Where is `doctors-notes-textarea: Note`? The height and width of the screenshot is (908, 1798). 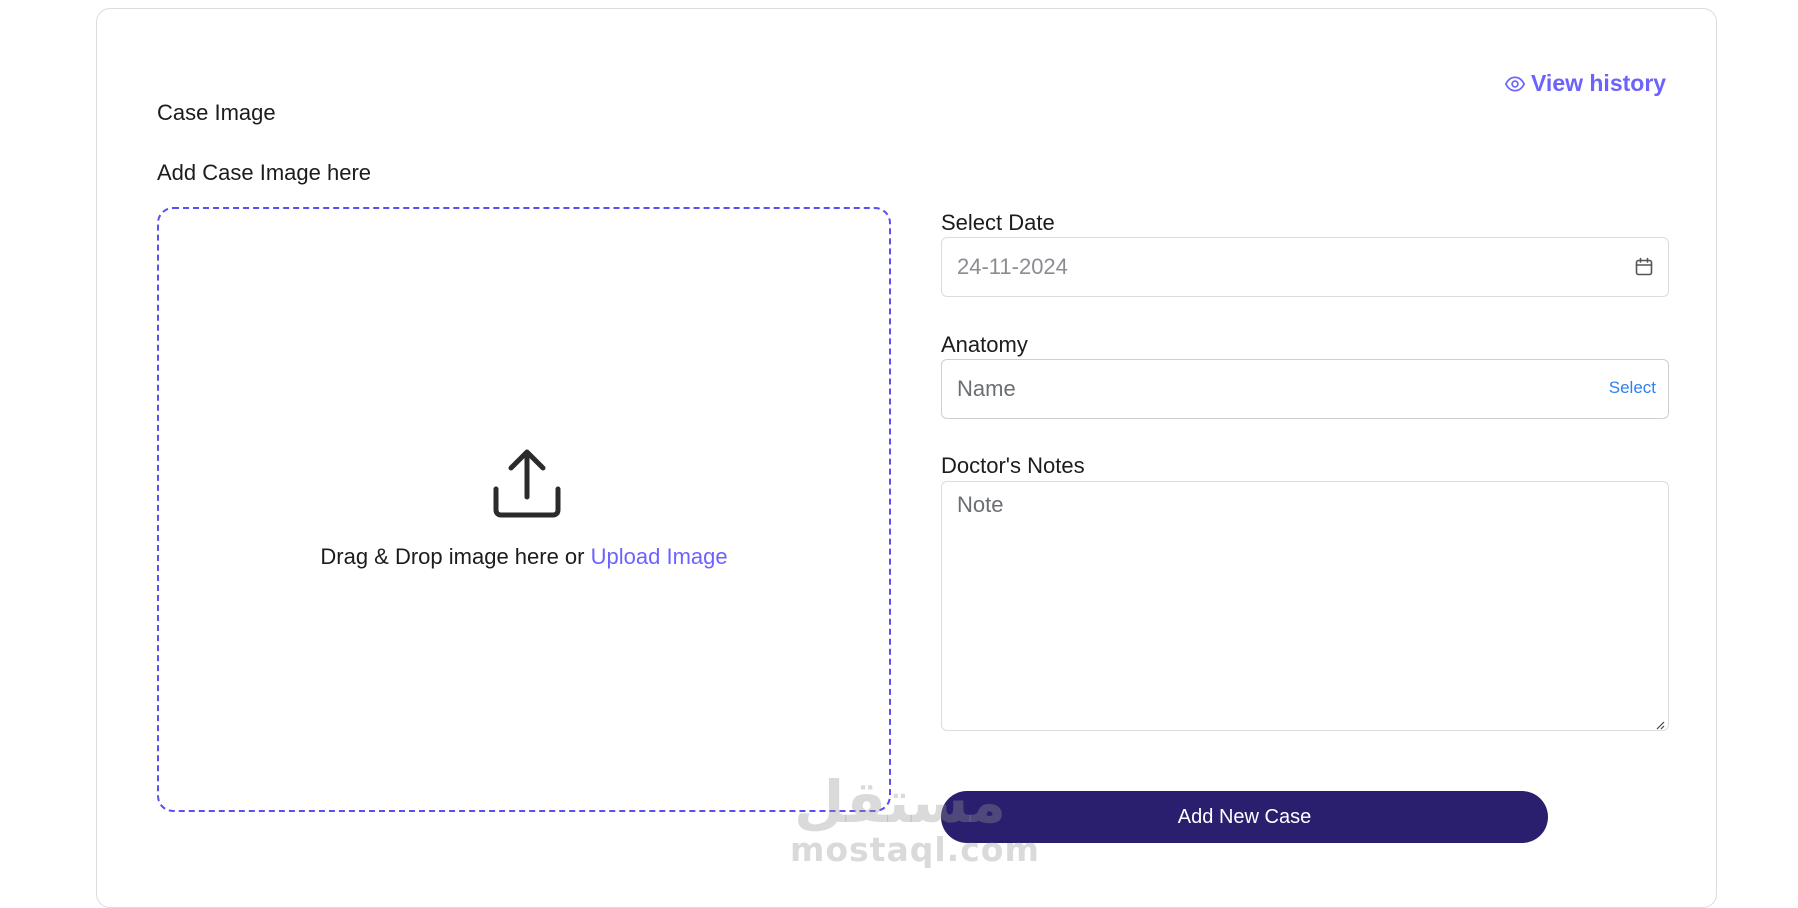 doctors-notes-textarea: Note is located at coordinates (1305, 606).